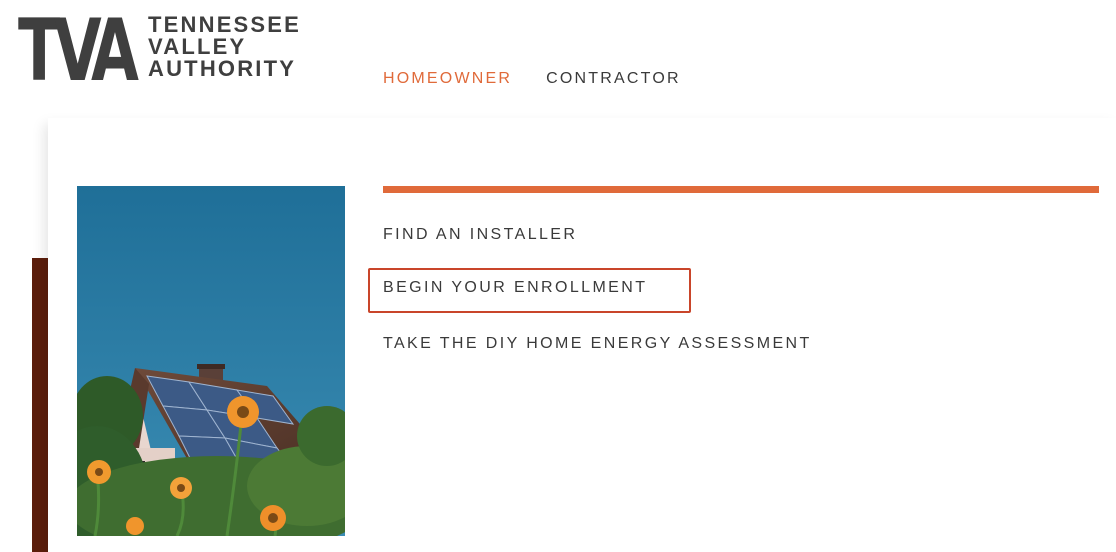 The image size is (1116, 552). Describe the element at coordinates (741, 189) in the screenshot. I see `accent-bar` at that location.